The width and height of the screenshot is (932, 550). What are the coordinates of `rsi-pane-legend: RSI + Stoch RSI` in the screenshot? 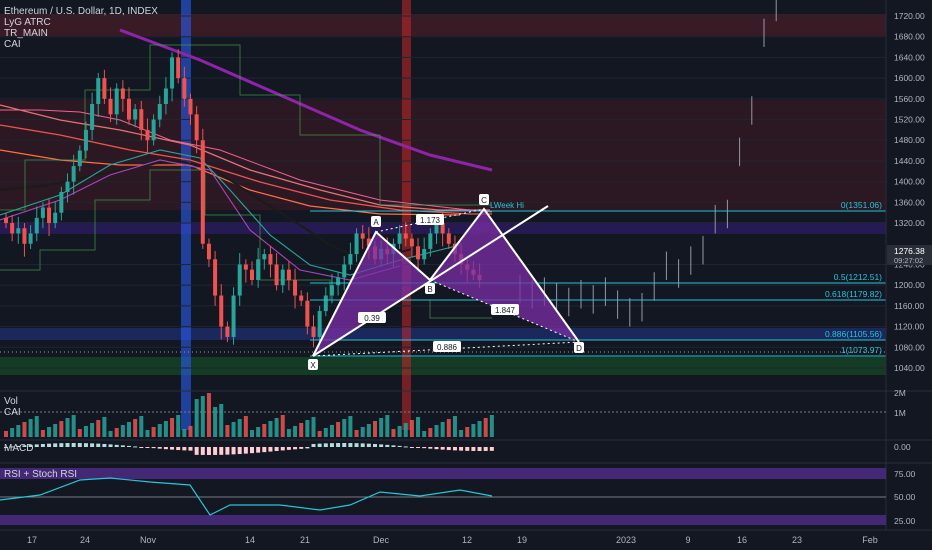 It's located at (40, 474).